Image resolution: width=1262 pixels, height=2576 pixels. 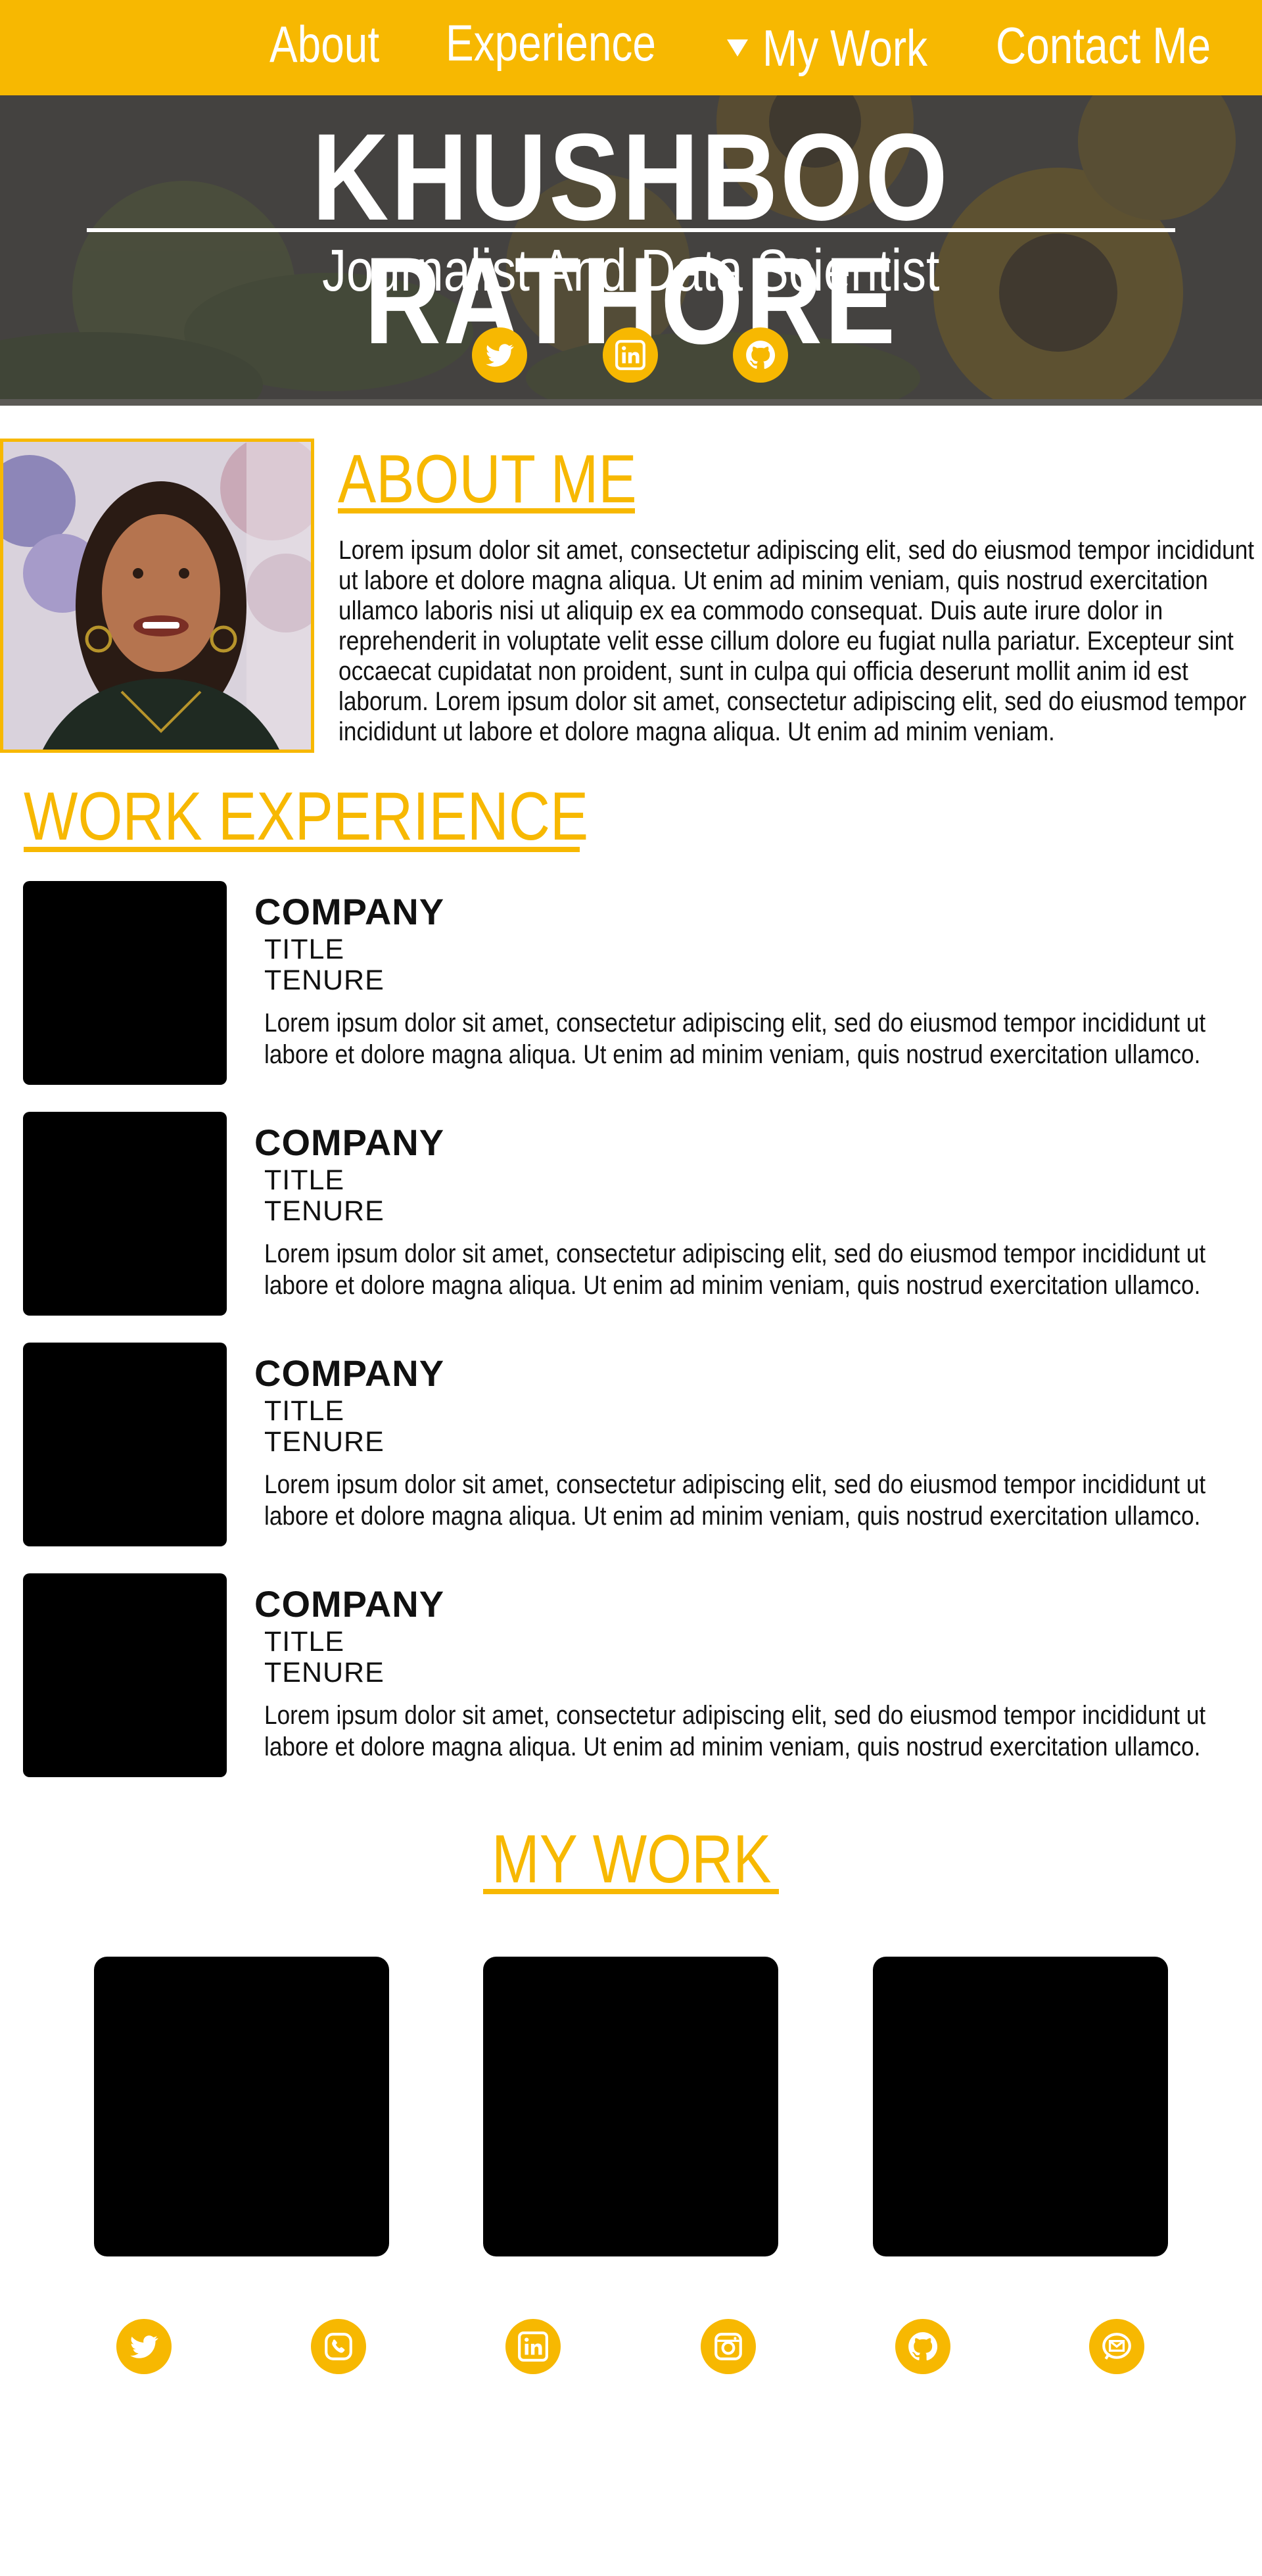 I want to click on hero-bottom-edge, so click(x=631, y=402).